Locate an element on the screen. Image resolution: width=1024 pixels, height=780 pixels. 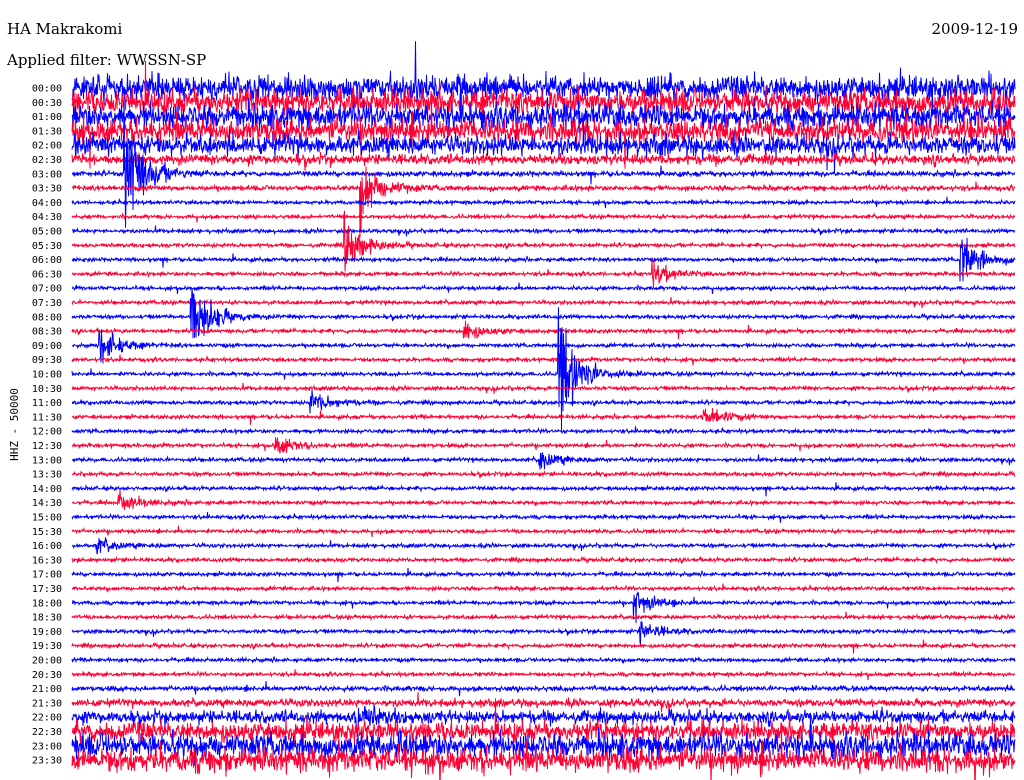
row-time-label: 00:30 is located at coordinates (47, 103).